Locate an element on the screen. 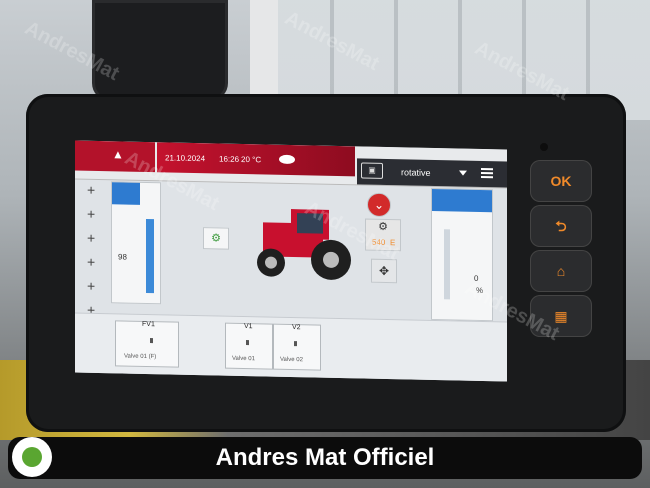 Image resolution: width=650 pixels, height=488 pixels. home-button: ⌂ is located at coordinates (561, 271).